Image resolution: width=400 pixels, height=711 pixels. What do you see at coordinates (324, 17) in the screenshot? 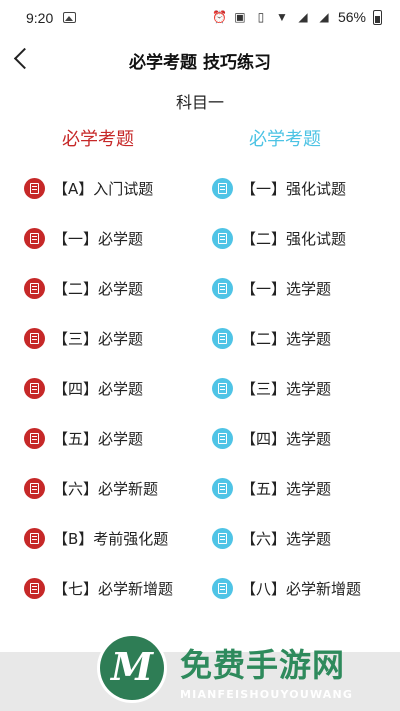
I see `signal-g-icon: ◢` at bounding box center [324, 17].